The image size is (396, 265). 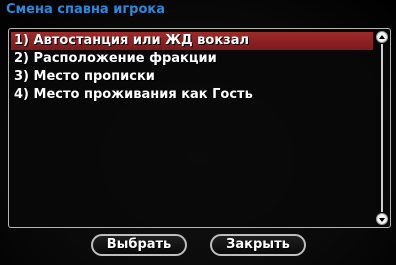 I want to click on close-button: Закрыть, so click(x=258, y=245).